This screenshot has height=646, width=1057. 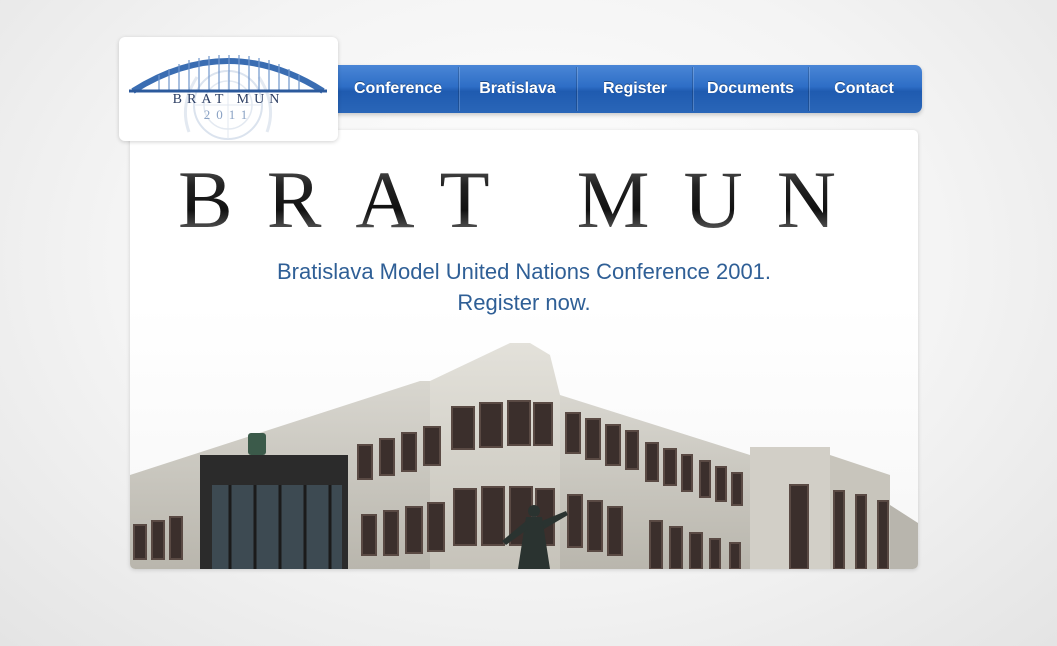 What do you see at coordinates (257, 444) in the screenshot?
I see `coat-of-arms-icon` at bounding box center [257, 444].